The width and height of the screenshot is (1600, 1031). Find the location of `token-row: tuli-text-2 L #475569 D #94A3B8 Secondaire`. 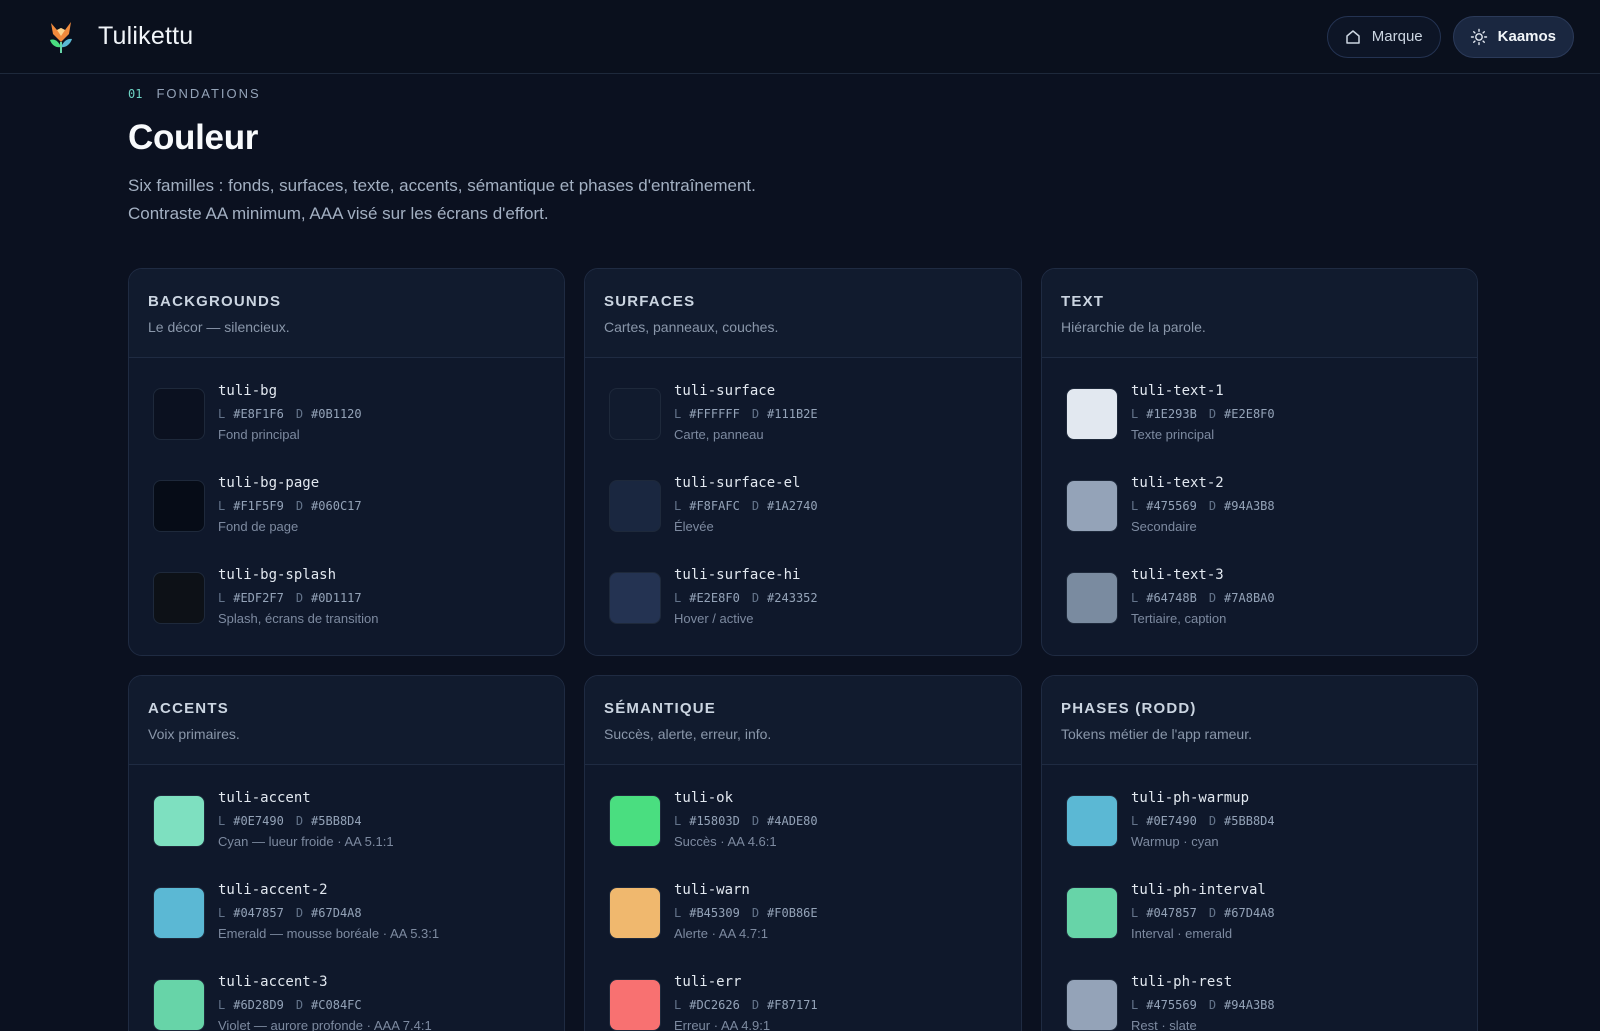

token-row: tuli-text-2 L #475569 D #94A3B8 Secondaire is located at coordinates (1259, 513).